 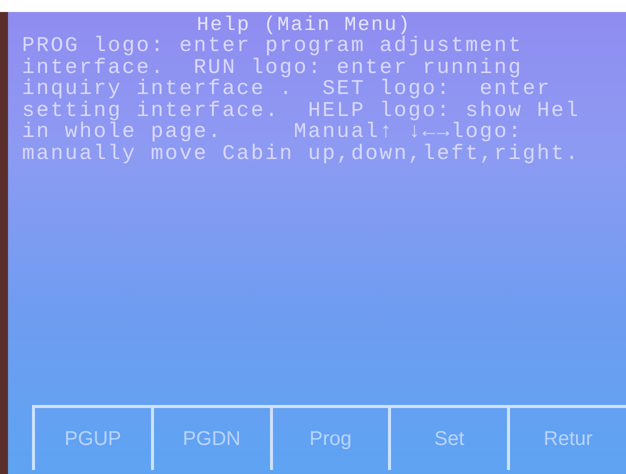 I want to click on soft-key-button: PGUP, so click(x=91, y=439).